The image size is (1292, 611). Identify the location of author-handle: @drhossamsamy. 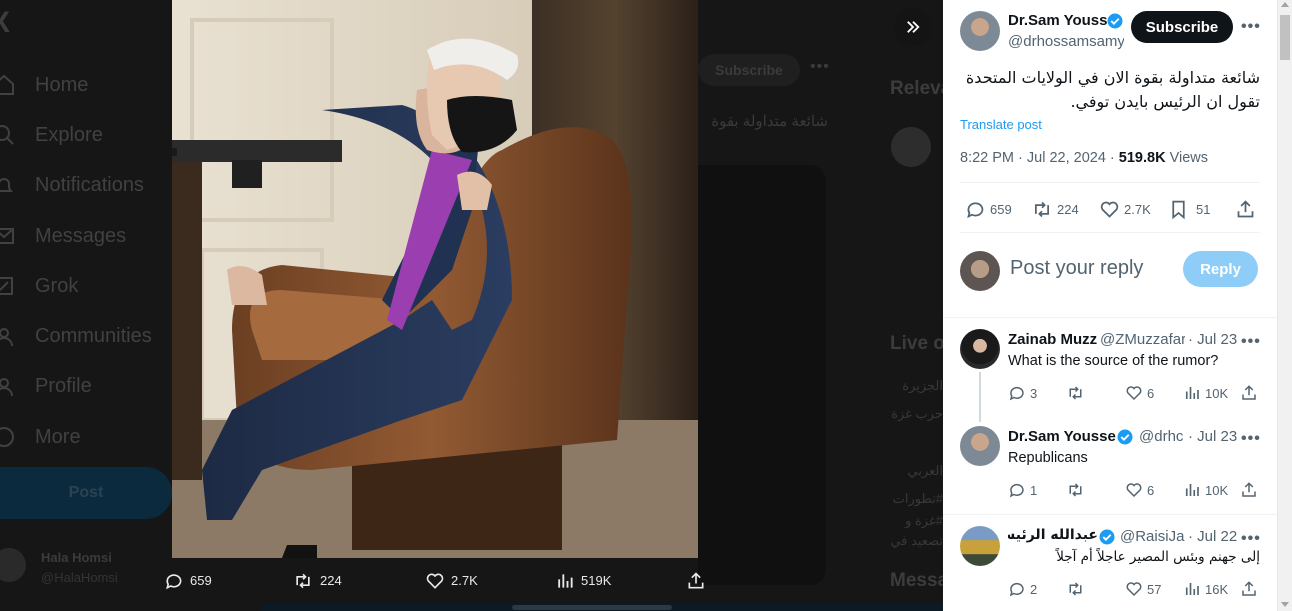
(1066, 41).